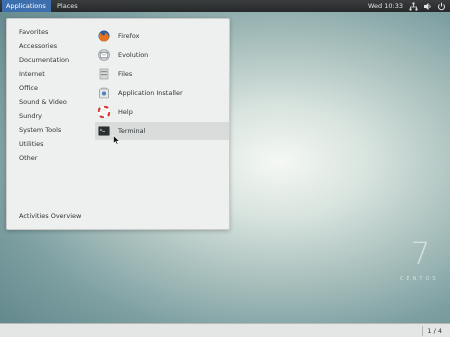  Describe the element at coordinates (104, 131) in the screenshot. I see `terminal-icon` at that location.